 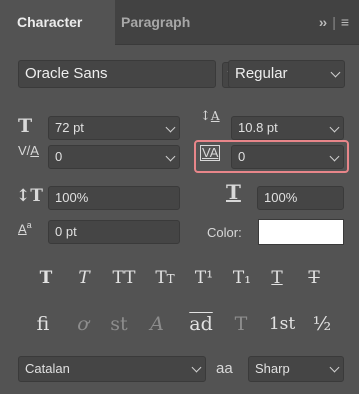 I want to click on small-caps-button: Tt, so click(x=165, y=278).